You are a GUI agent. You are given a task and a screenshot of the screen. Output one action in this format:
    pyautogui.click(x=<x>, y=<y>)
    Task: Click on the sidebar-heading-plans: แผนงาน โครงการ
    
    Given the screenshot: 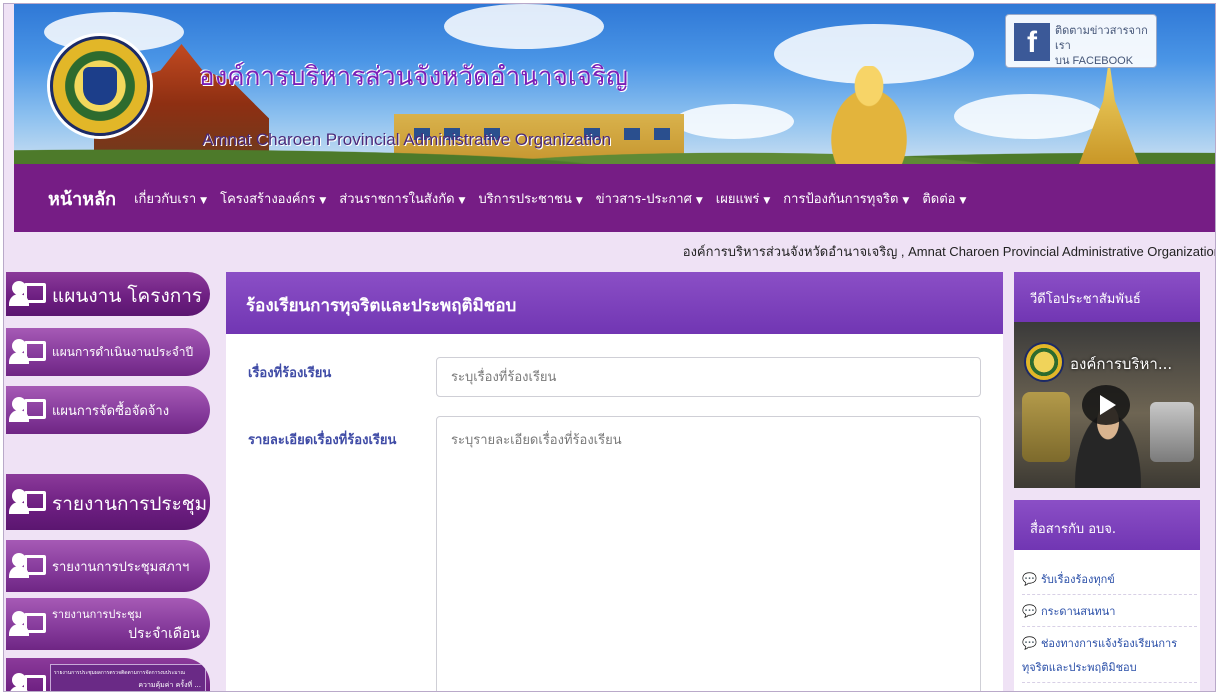 What is the action you would take?
    pyautogui.click(x=108, y=294)
    